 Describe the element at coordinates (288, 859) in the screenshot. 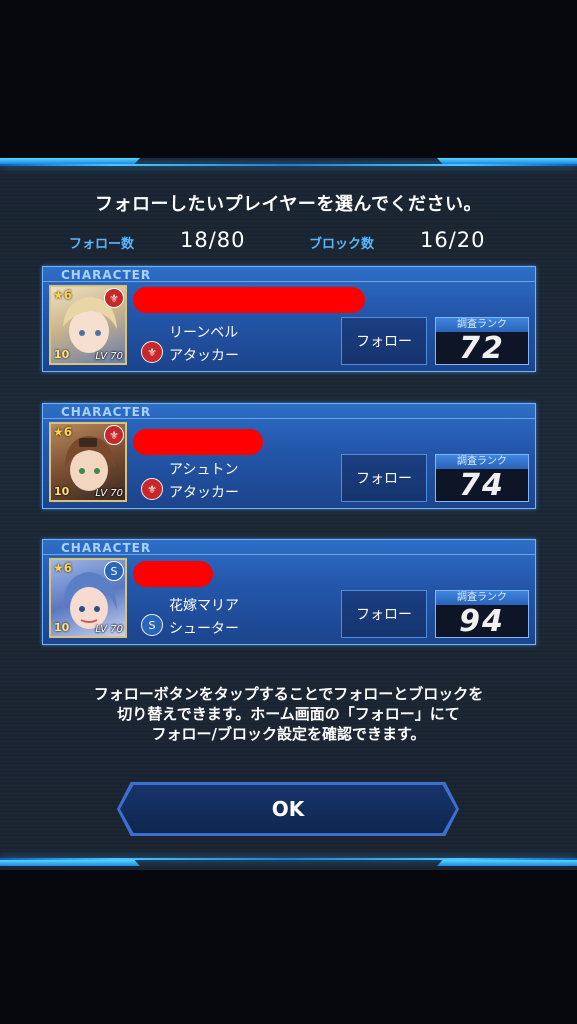

I see `dialog-bottom-border` at that location.